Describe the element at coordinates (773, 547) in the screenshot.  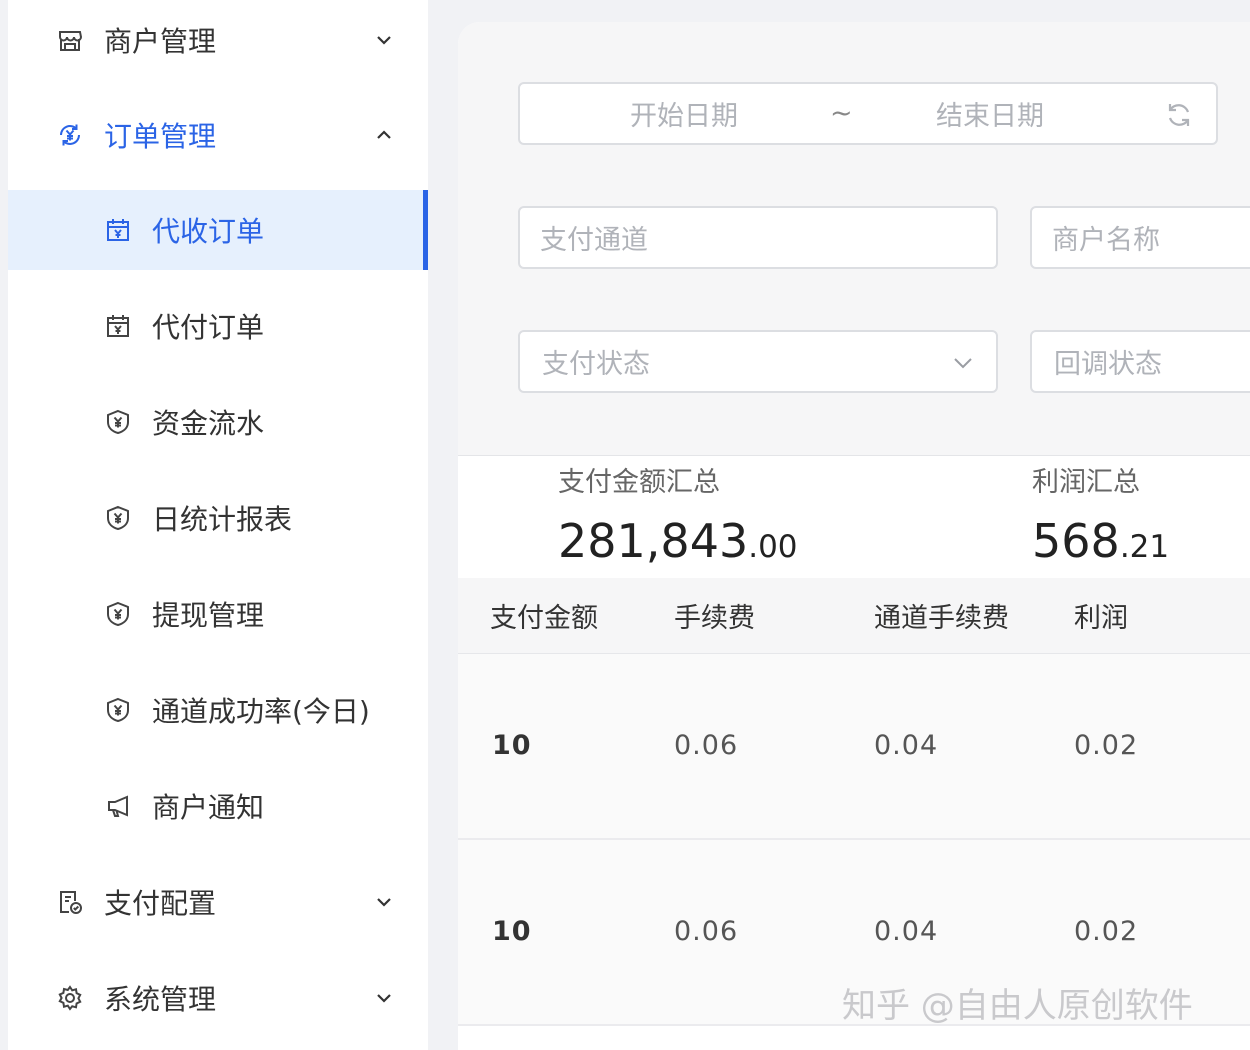
I see `pay-amount-dec: .00` at that location.